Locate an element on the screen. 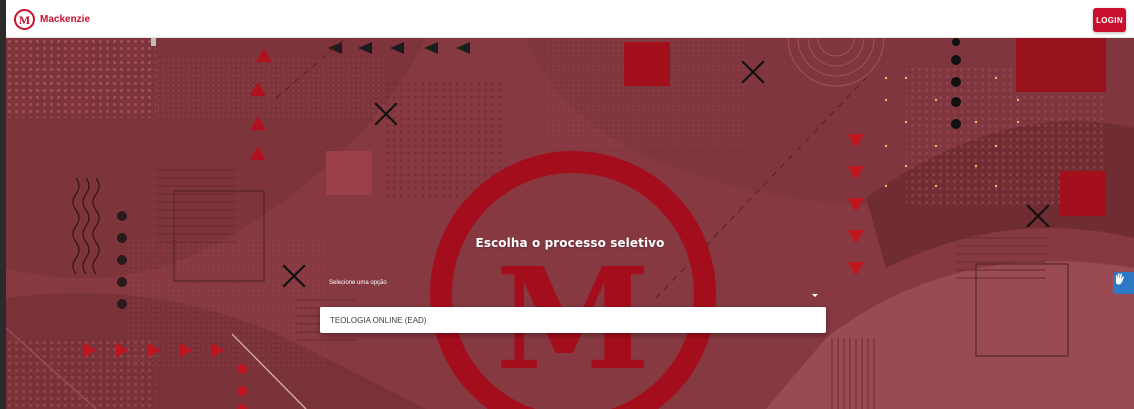 This screenshot has height=409, width=1134. brand-name: Mackenzie is located at coordinates (65, 19).